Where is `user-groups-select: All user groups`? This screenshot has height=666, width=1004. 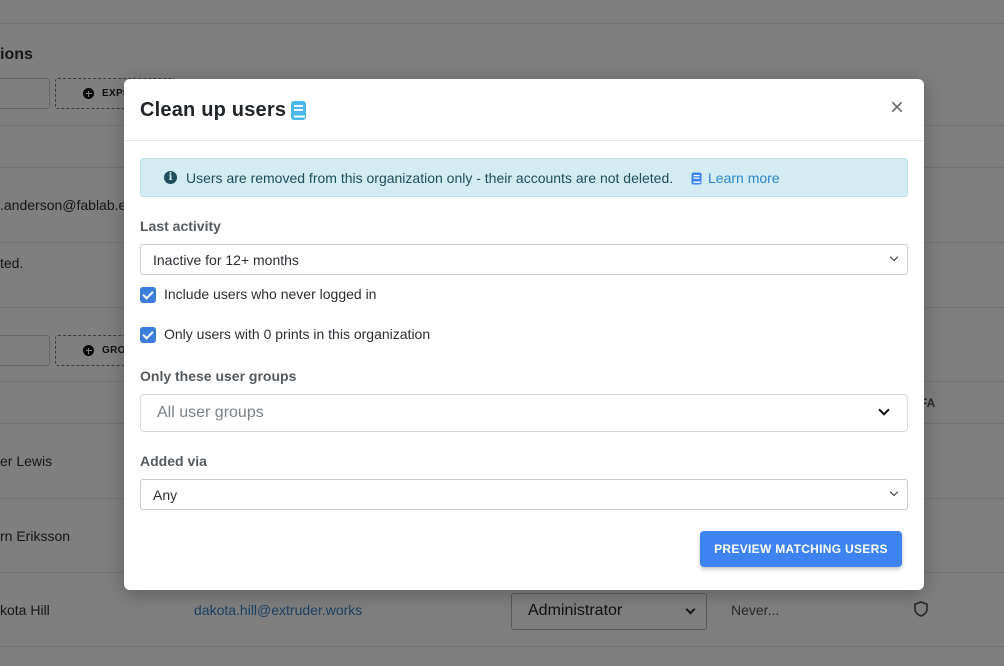
user-groups-select: All user groups is located at coordinates (524, 413).